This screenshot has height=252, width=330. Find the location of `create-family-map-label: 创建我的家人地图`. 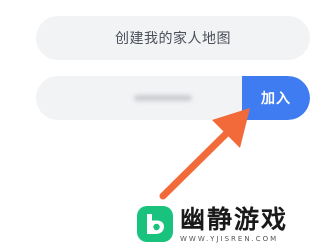

create-family-map-label: 创建我的家人地图 is located at coordinates (173, 39).